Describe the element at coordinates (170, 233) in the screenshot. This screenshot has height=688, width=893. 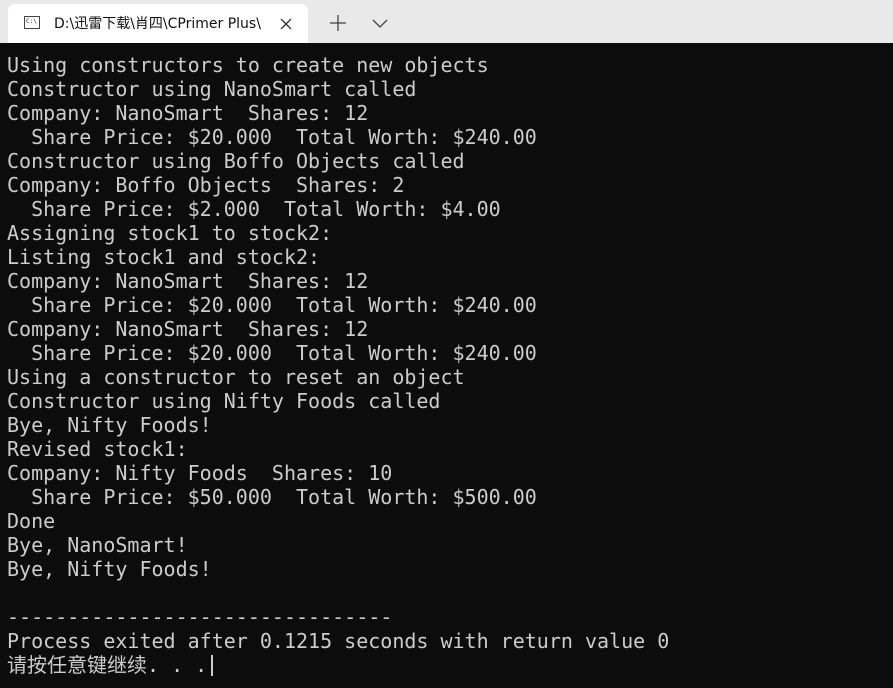
I see `console-line: Assigning stock1 to stock2:` at that location.